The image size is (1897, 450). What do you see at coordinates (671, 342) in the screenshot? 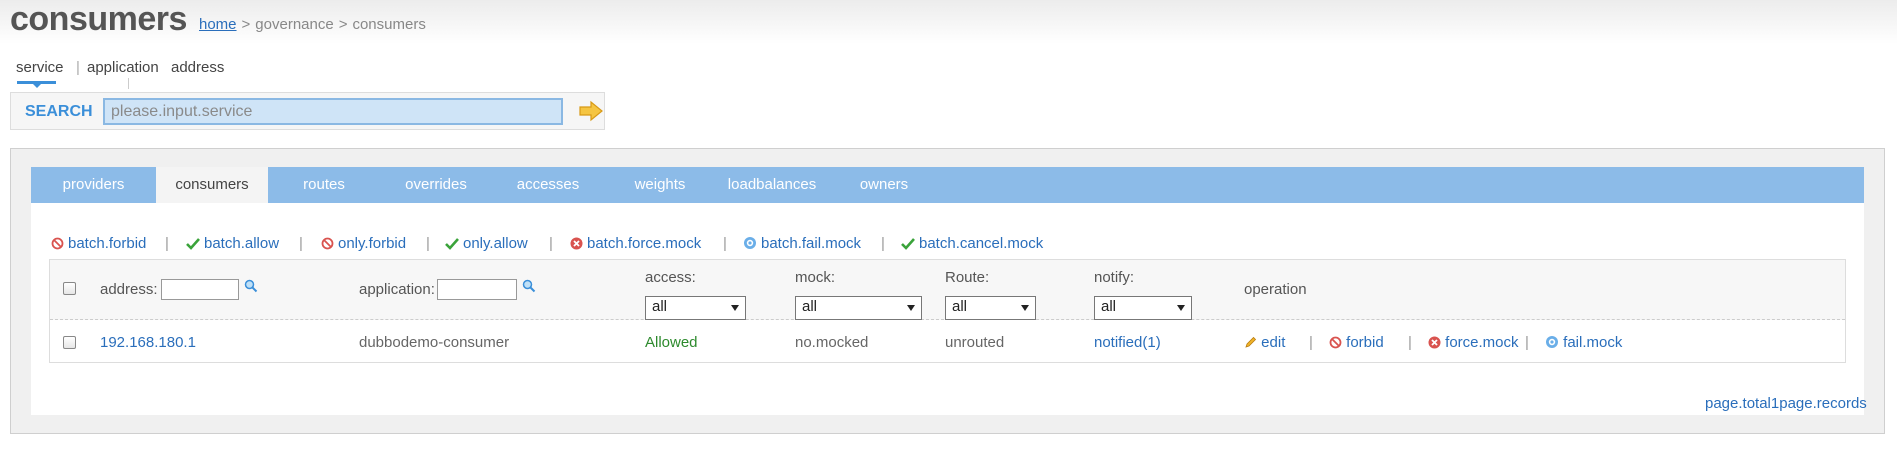
I see `row-access-status: Allowed` at bounding box center [671, 342].